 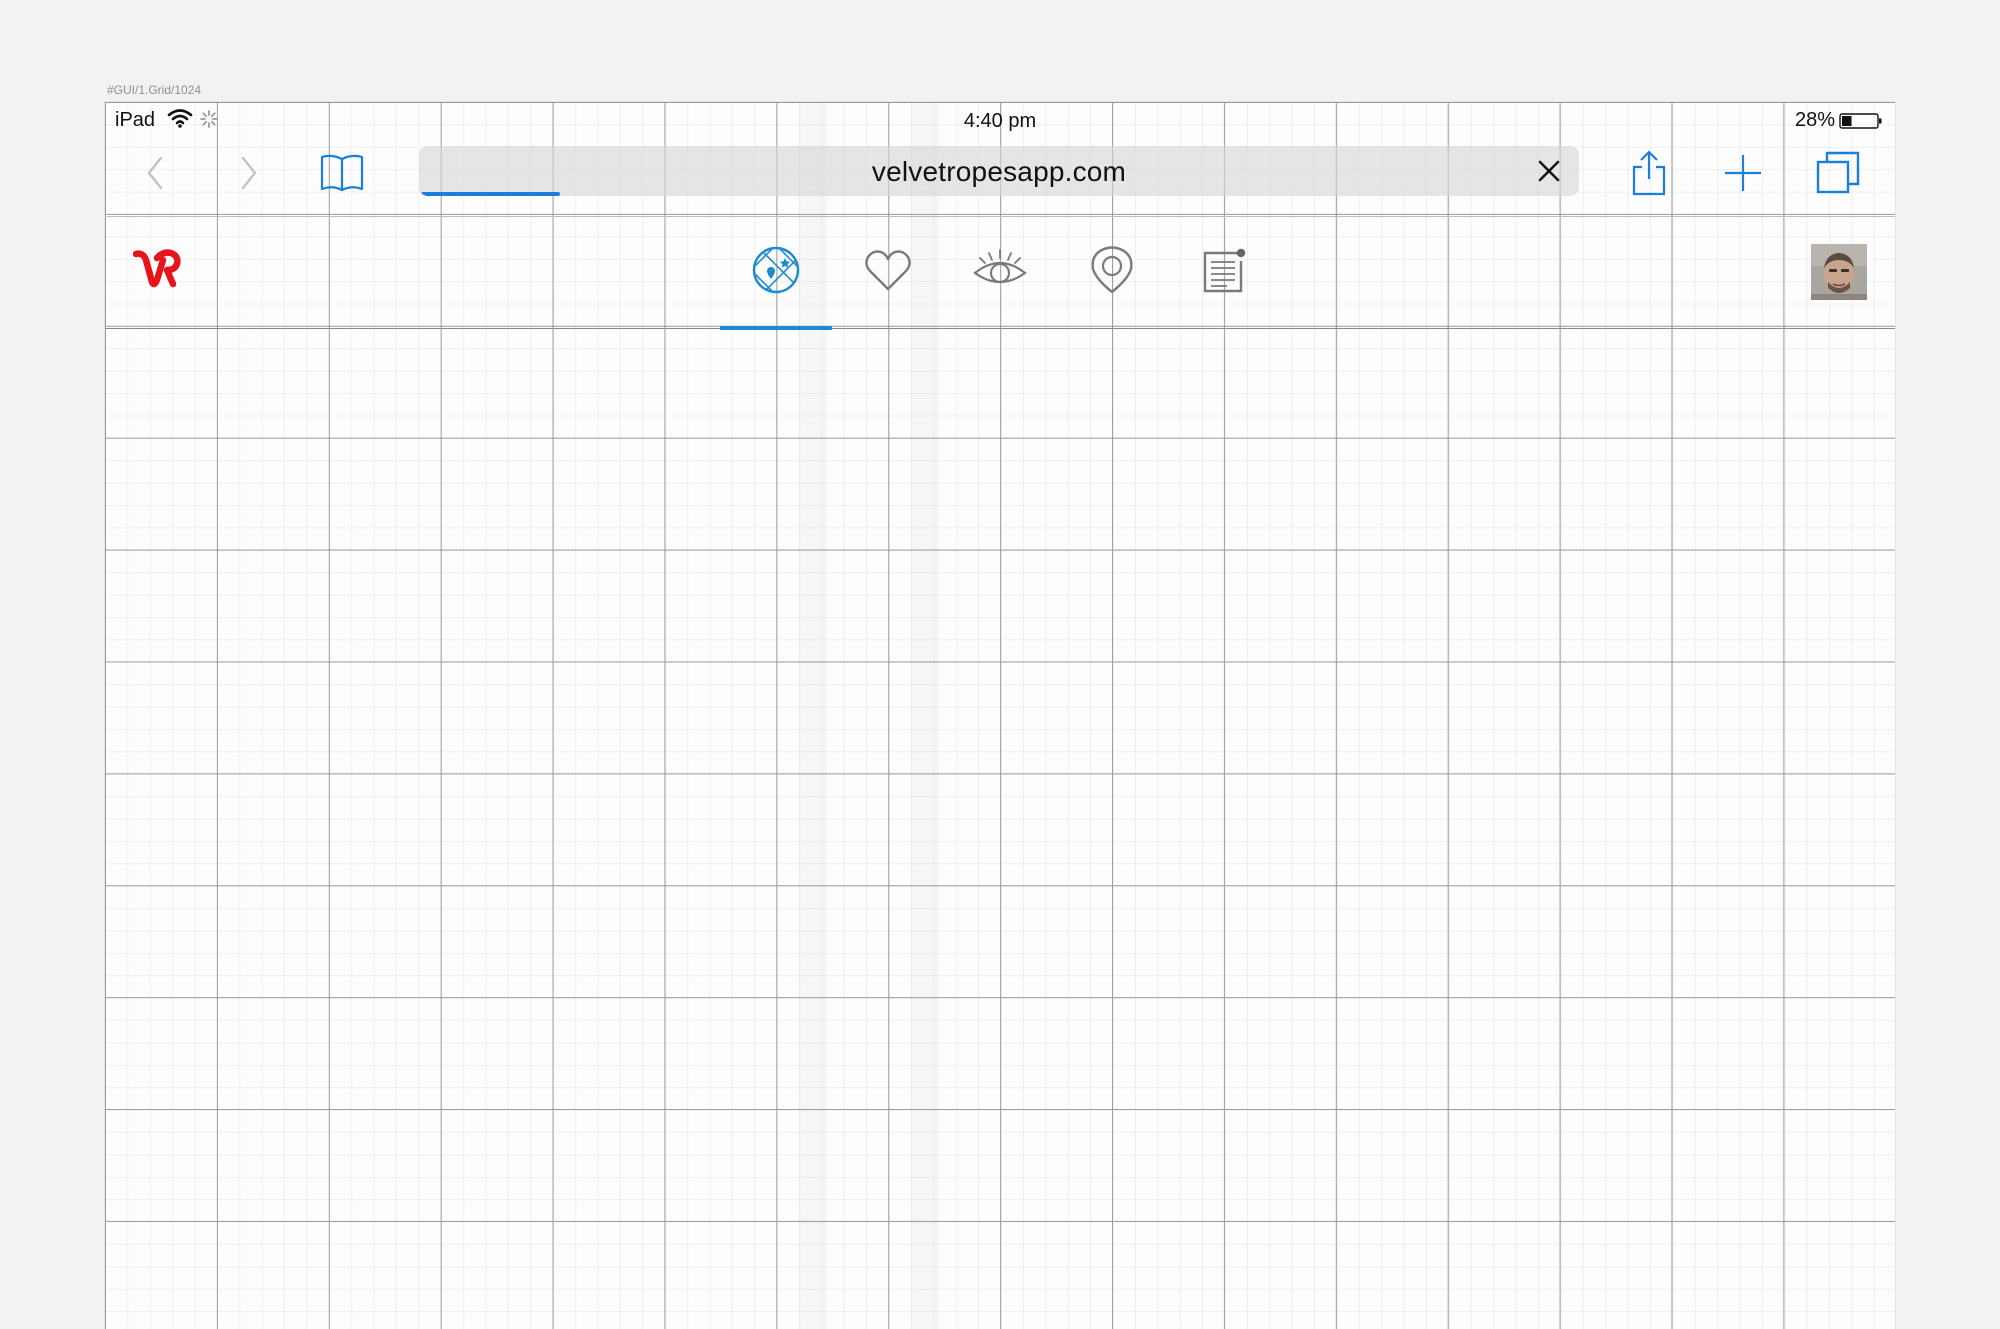 I want to click on page-load-progress-bar, so click(x=491, y=194).